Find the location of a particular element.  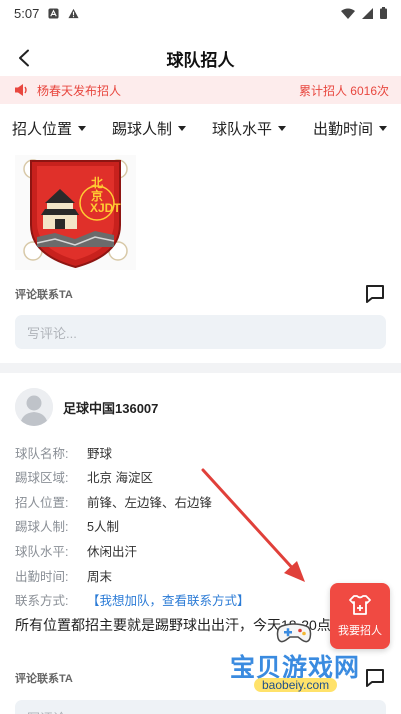

status-right is located at coordinates (364, 13).